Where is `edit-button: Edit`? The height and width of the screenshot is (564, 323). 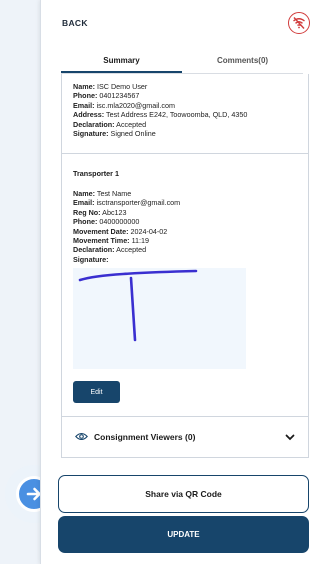
edit-button: Edit is located at coordinates (96, 392).